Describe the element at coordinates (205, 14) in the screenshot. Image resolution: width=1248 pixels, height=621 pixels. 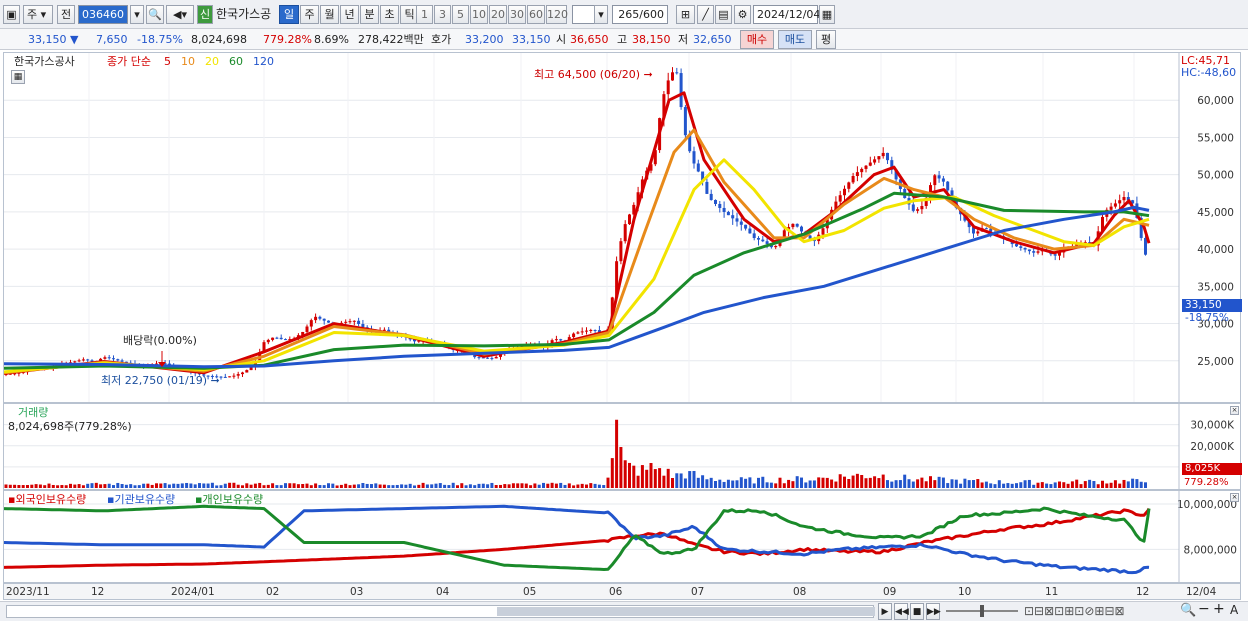
I see `name-badge: 신` at that location.